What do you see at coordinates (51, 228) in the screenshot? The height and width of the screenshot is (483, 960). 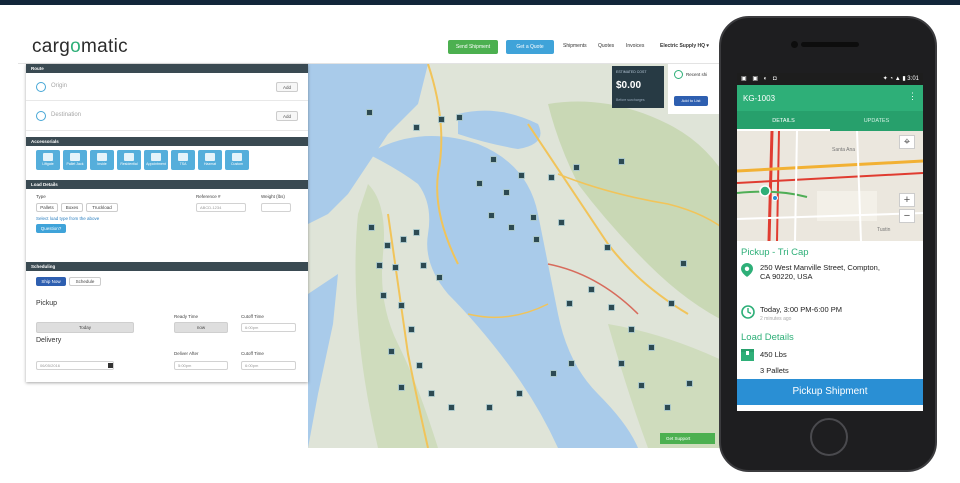 I see `question-button: Question?` at bounding box center [51, 228].